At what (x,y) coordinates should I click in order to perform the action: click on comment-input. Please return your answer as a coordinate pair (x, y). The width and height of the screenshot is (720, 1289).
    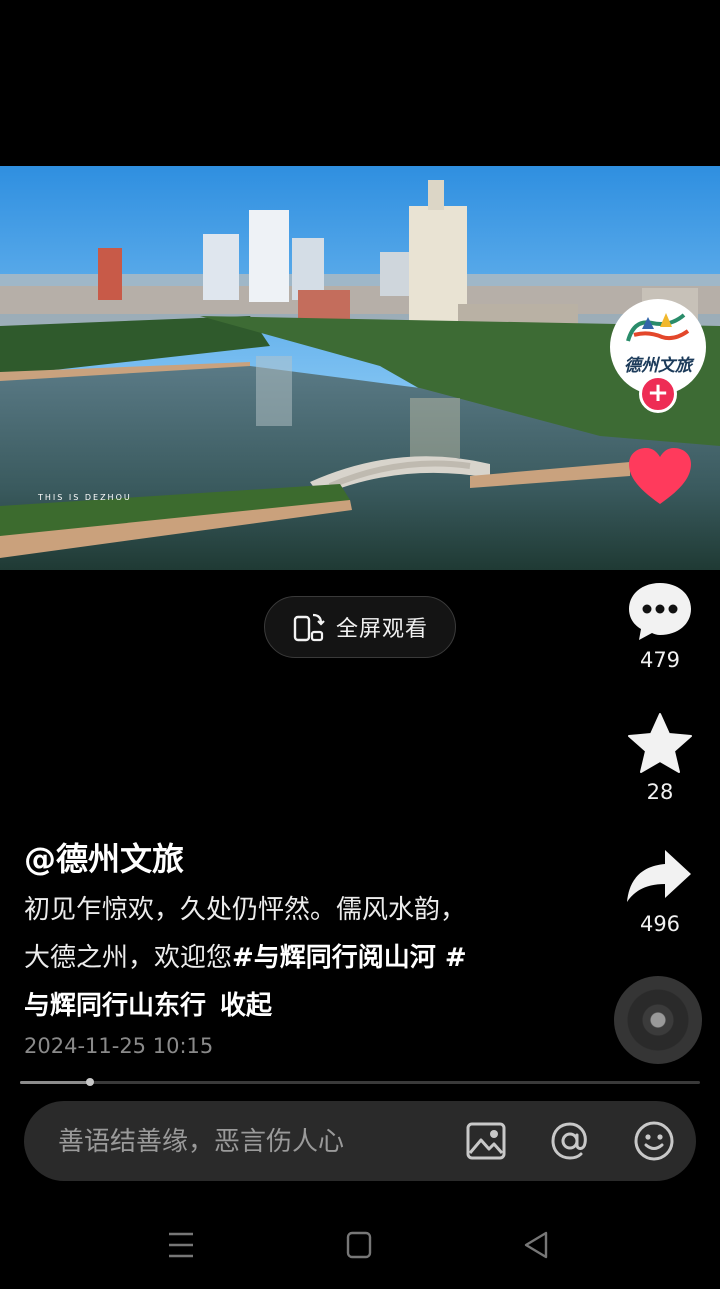
    Looking at the image, I should click on (258, 1142).